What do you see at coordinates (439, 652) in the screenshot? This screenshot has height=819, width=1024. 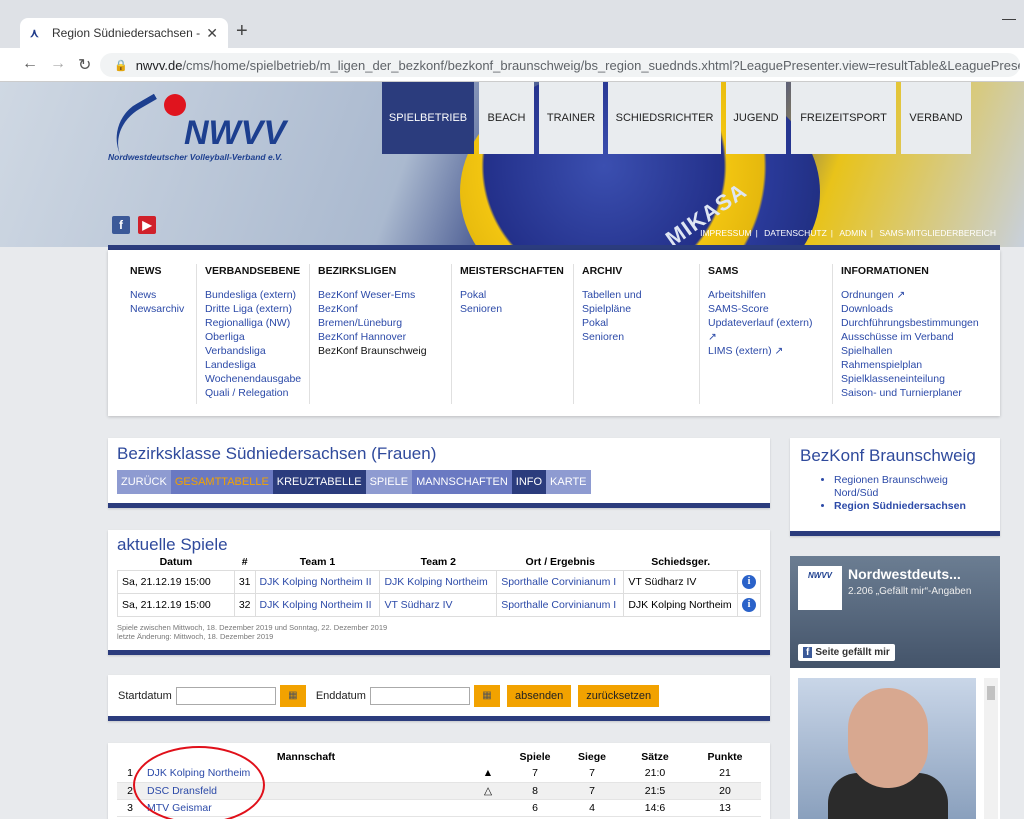 I see `panel-bar` at bounding box center [439, 652].